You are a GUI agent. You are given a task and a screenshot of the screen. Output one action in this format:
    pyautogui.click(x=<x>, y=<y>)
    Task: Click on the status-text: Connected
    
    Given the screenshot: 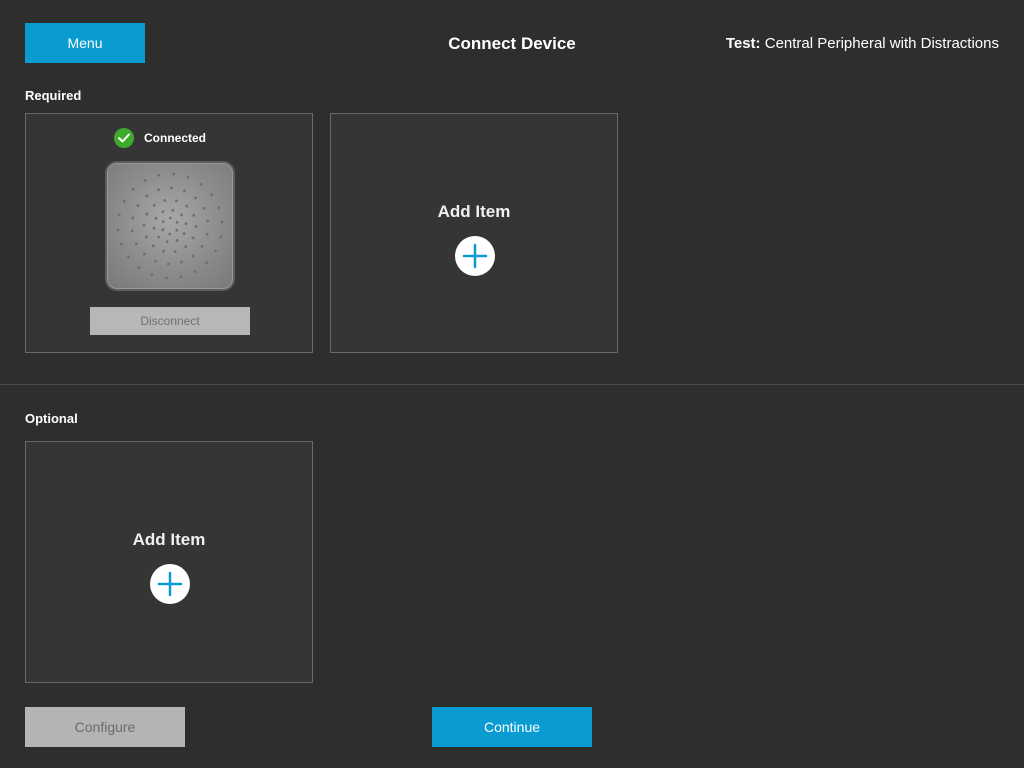 What is the action you would take?
    pyautogui.click(x=175, y=138)
    